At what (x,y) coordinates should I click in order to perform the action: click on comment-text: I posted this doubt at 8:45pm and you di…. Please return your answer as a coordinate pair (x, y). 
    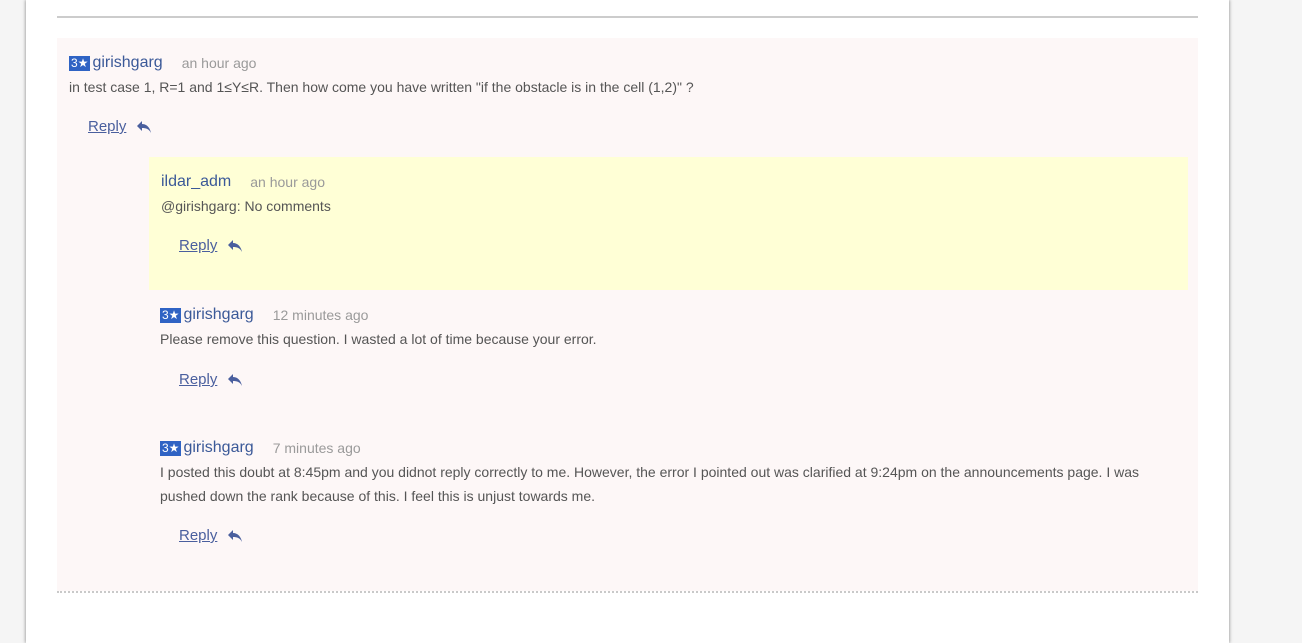
    Looking at the image, I should click on (650, 484).